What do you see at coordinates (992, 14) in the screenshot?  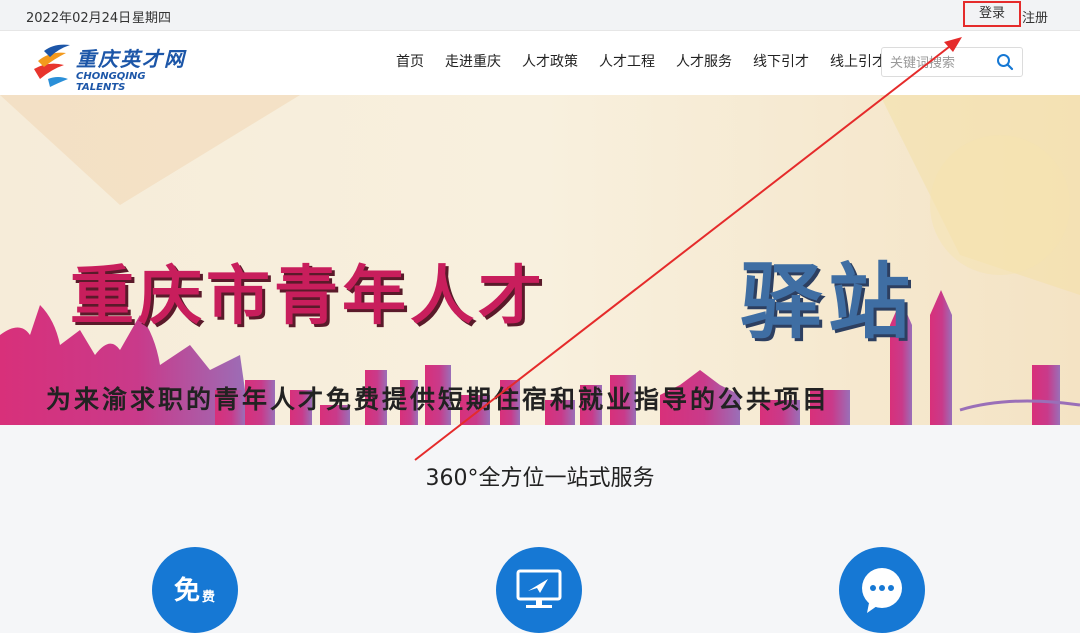 I see `login-button: 登录` at bounding box center [992, 14].